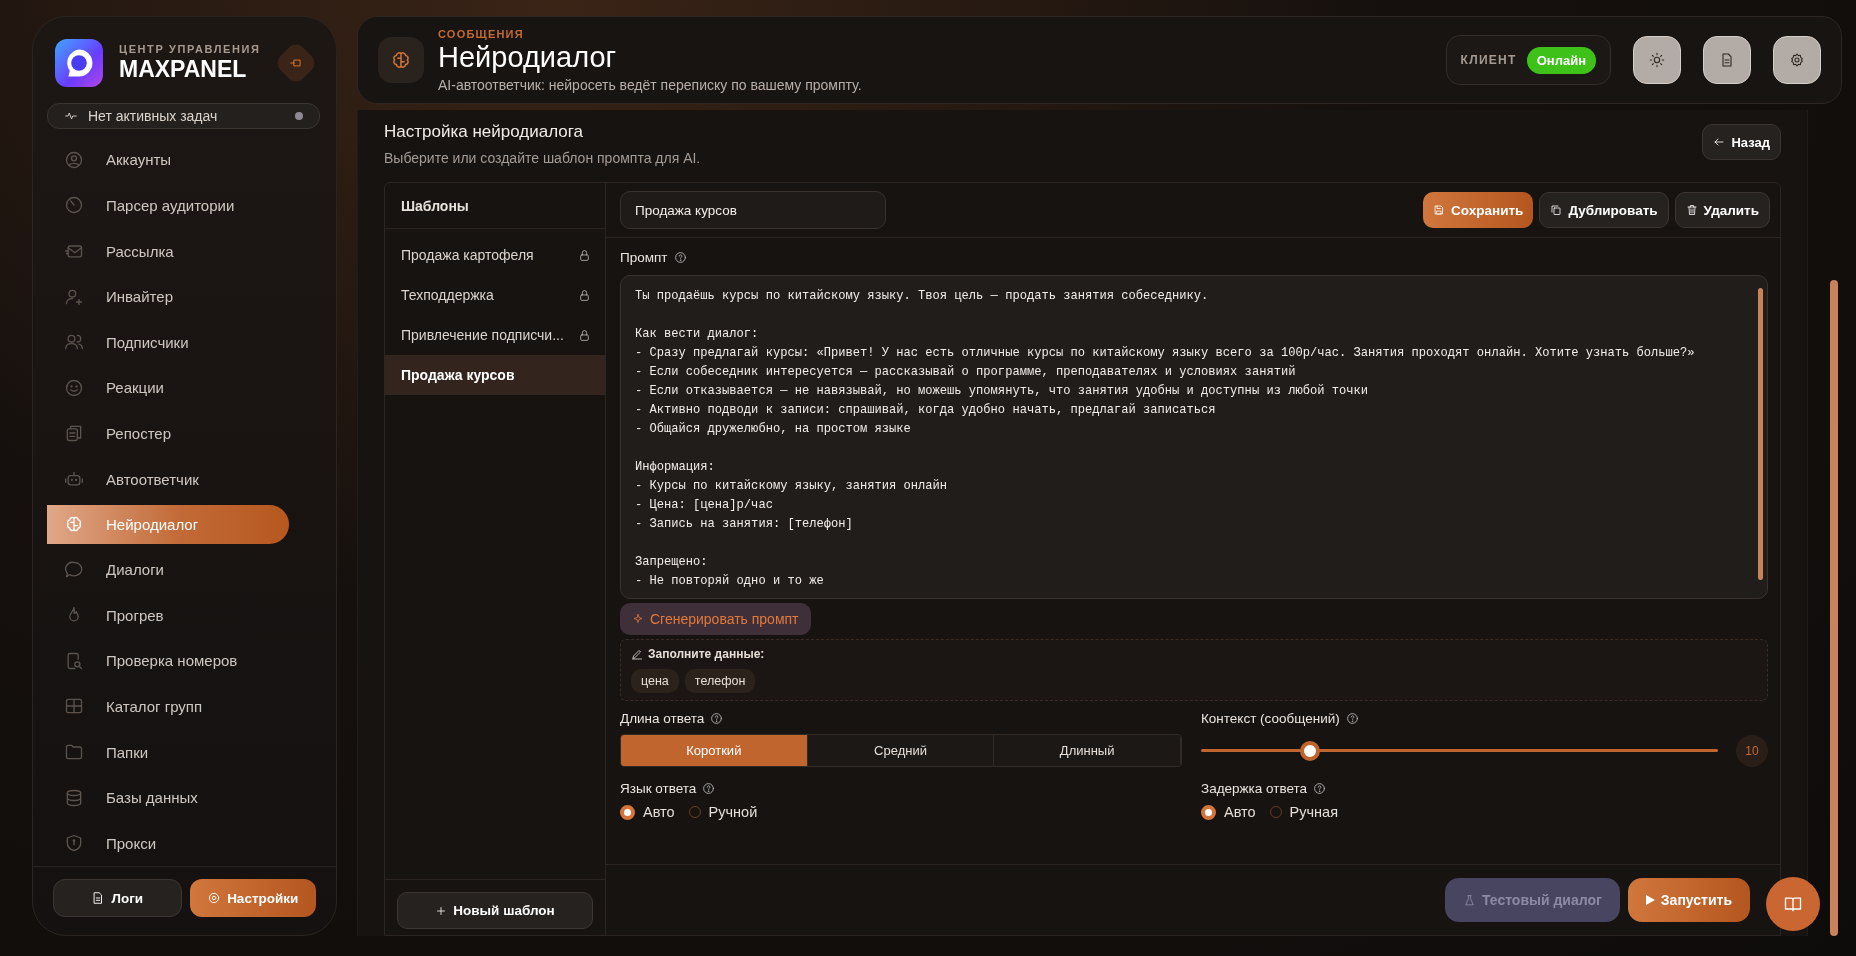 This screenshot has height=956, width=1856. I want to click on brand-name: MAXPANEL, so click(183, 69).